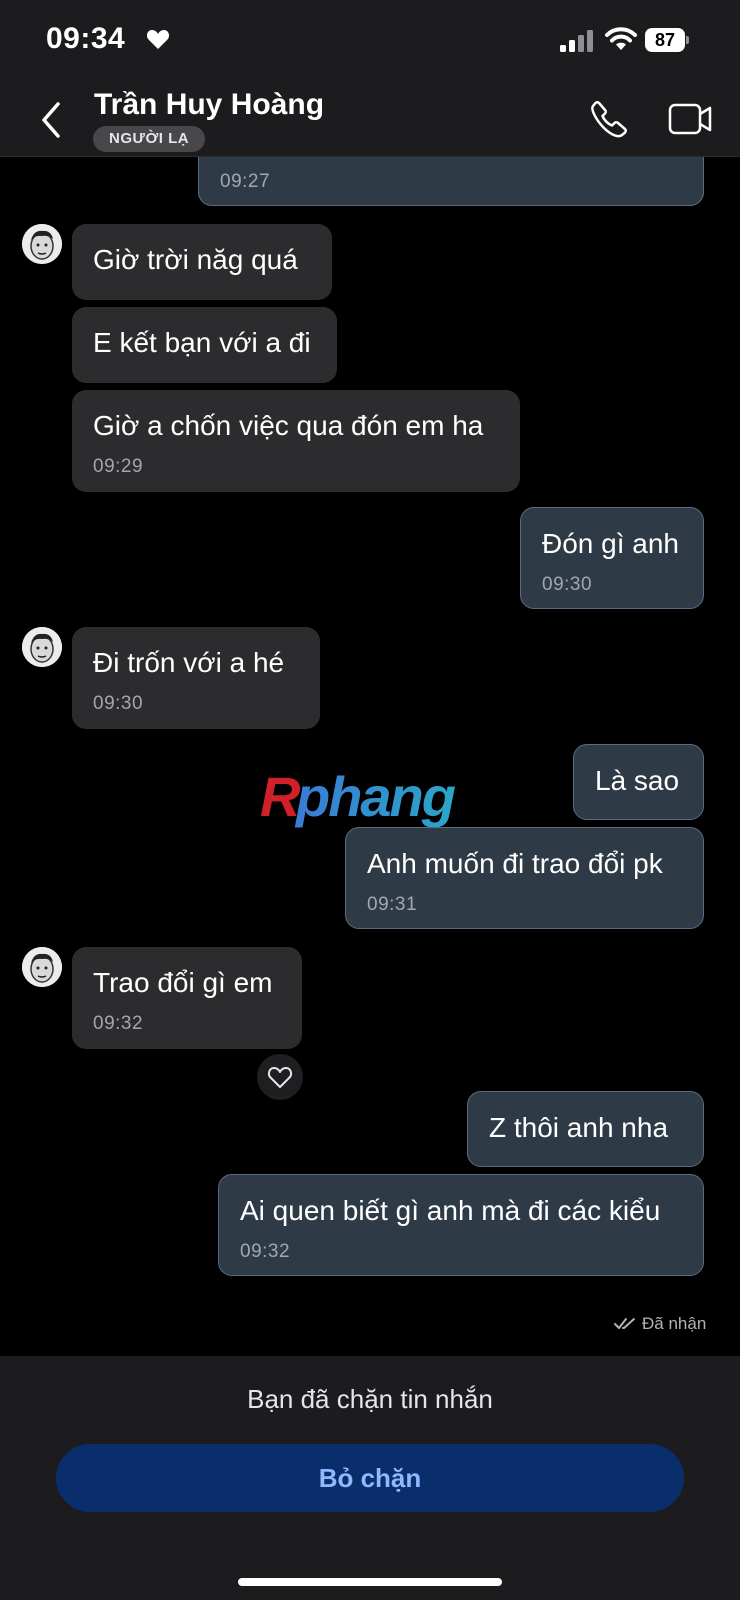  I want to click on message-text: Anh muốn đi trao đổi pk, so click(515, 863).